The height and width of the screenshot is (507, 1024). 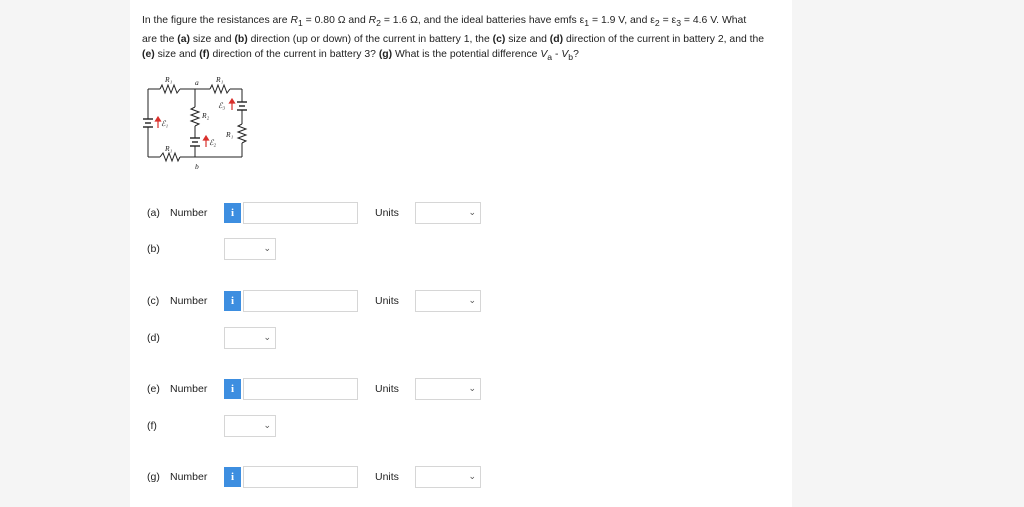 What do you see at coordinates (300, 301) in the screenshot?
I see `answer-input-c` at bounding box center [300, 301].